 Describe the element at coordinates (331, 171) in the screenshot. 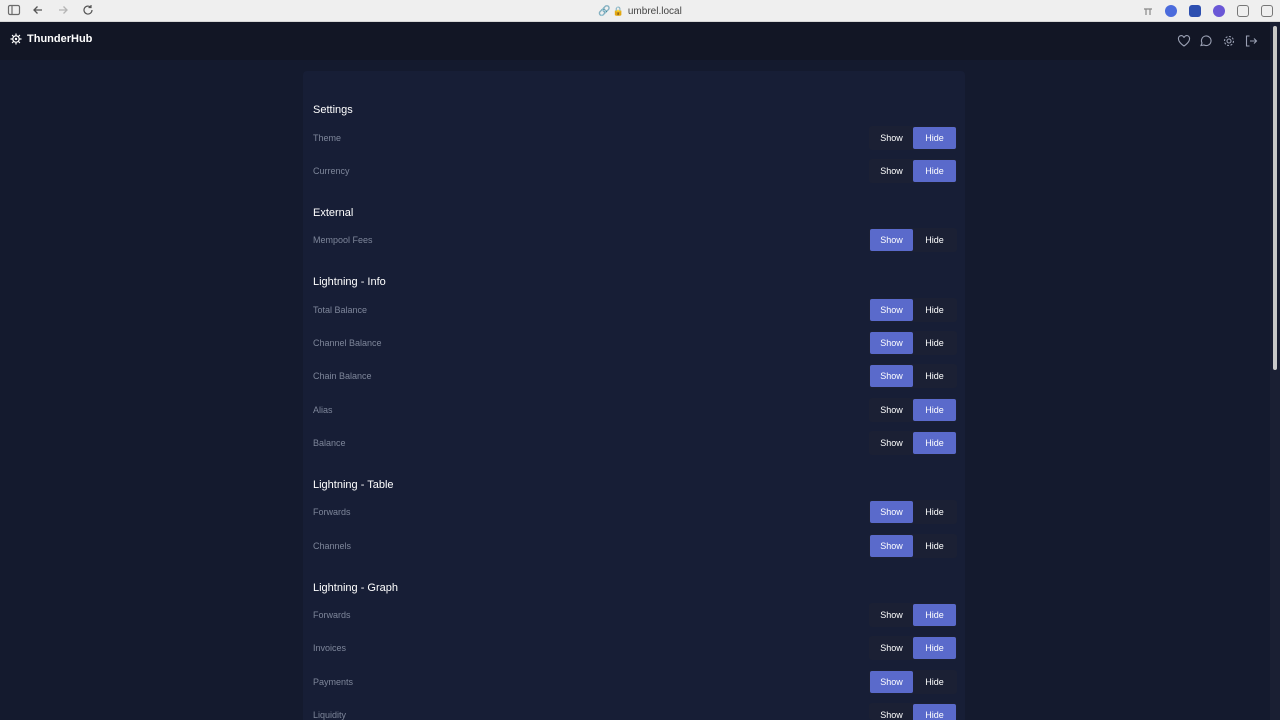

I see `row-label-currency: Currency` at that location.